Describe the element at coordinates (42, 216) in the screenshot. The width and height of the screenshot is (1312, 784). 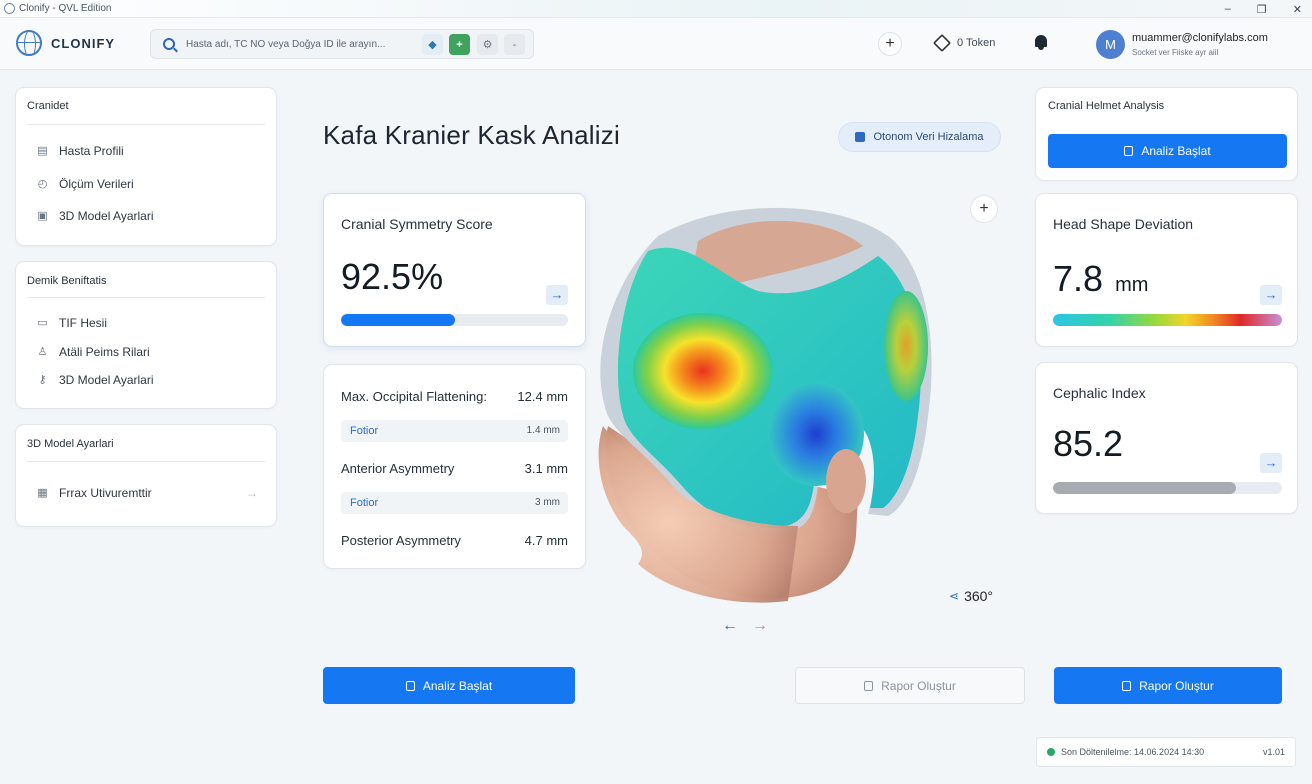
I see `cube-icon: ▣` at that location.